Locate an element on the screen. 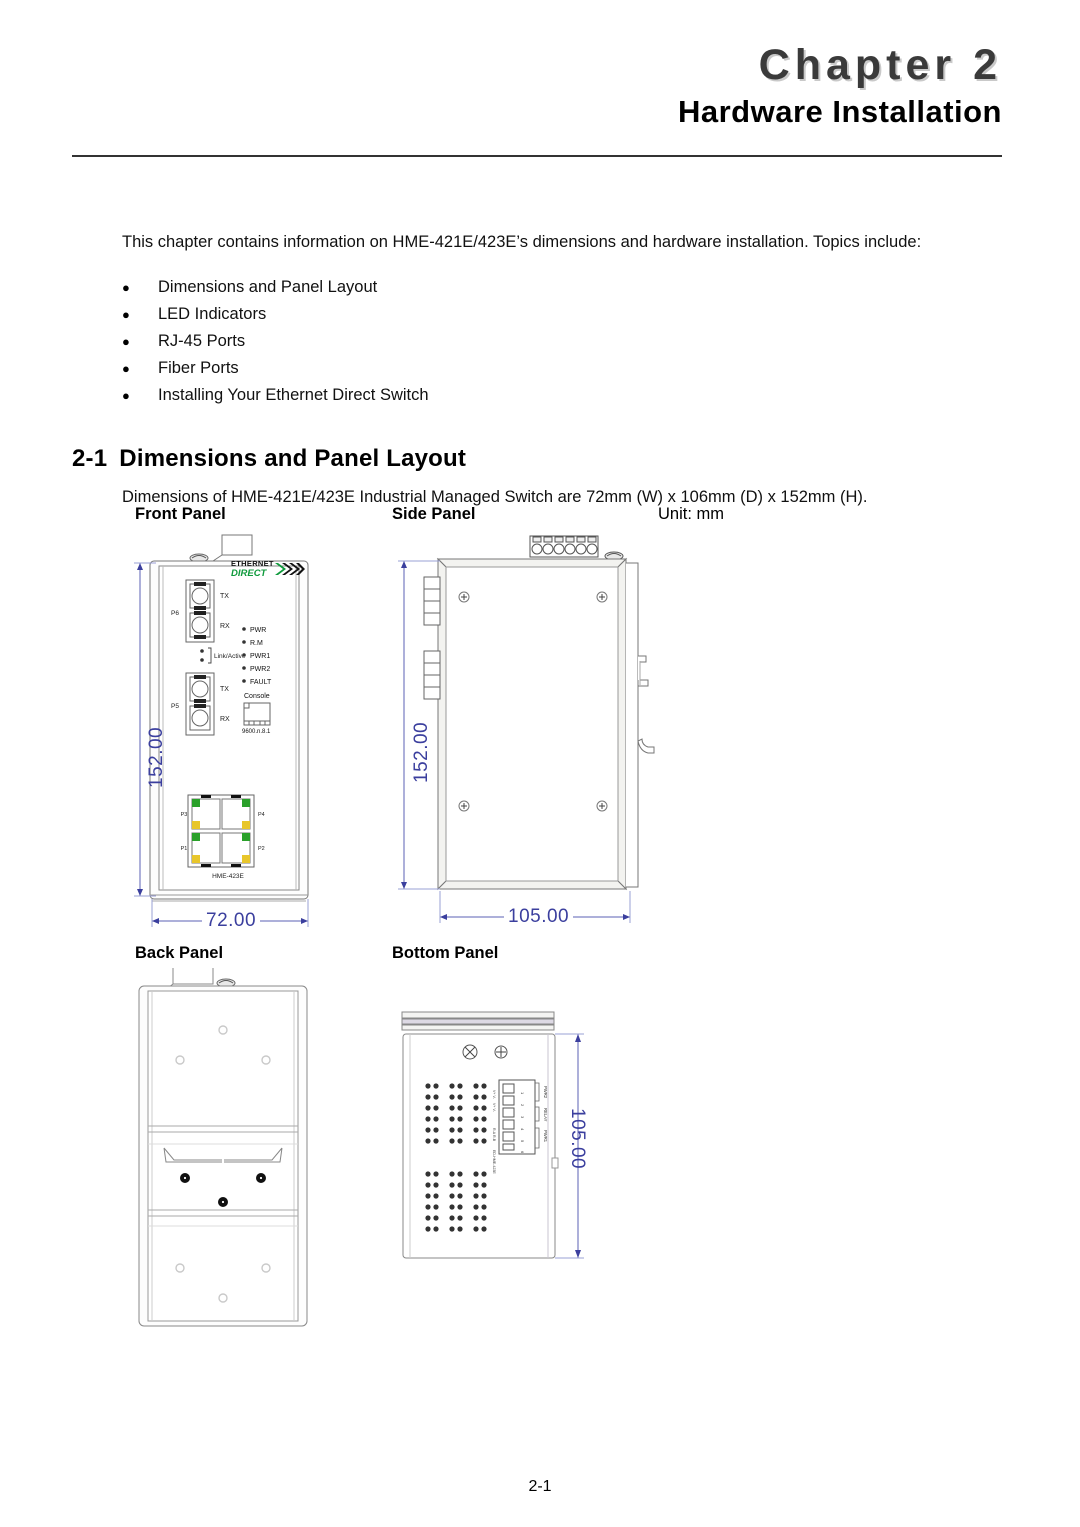 This screenshot has width=1080, height=1527. fiber-port-p5 is located at coordinates (200, 704).